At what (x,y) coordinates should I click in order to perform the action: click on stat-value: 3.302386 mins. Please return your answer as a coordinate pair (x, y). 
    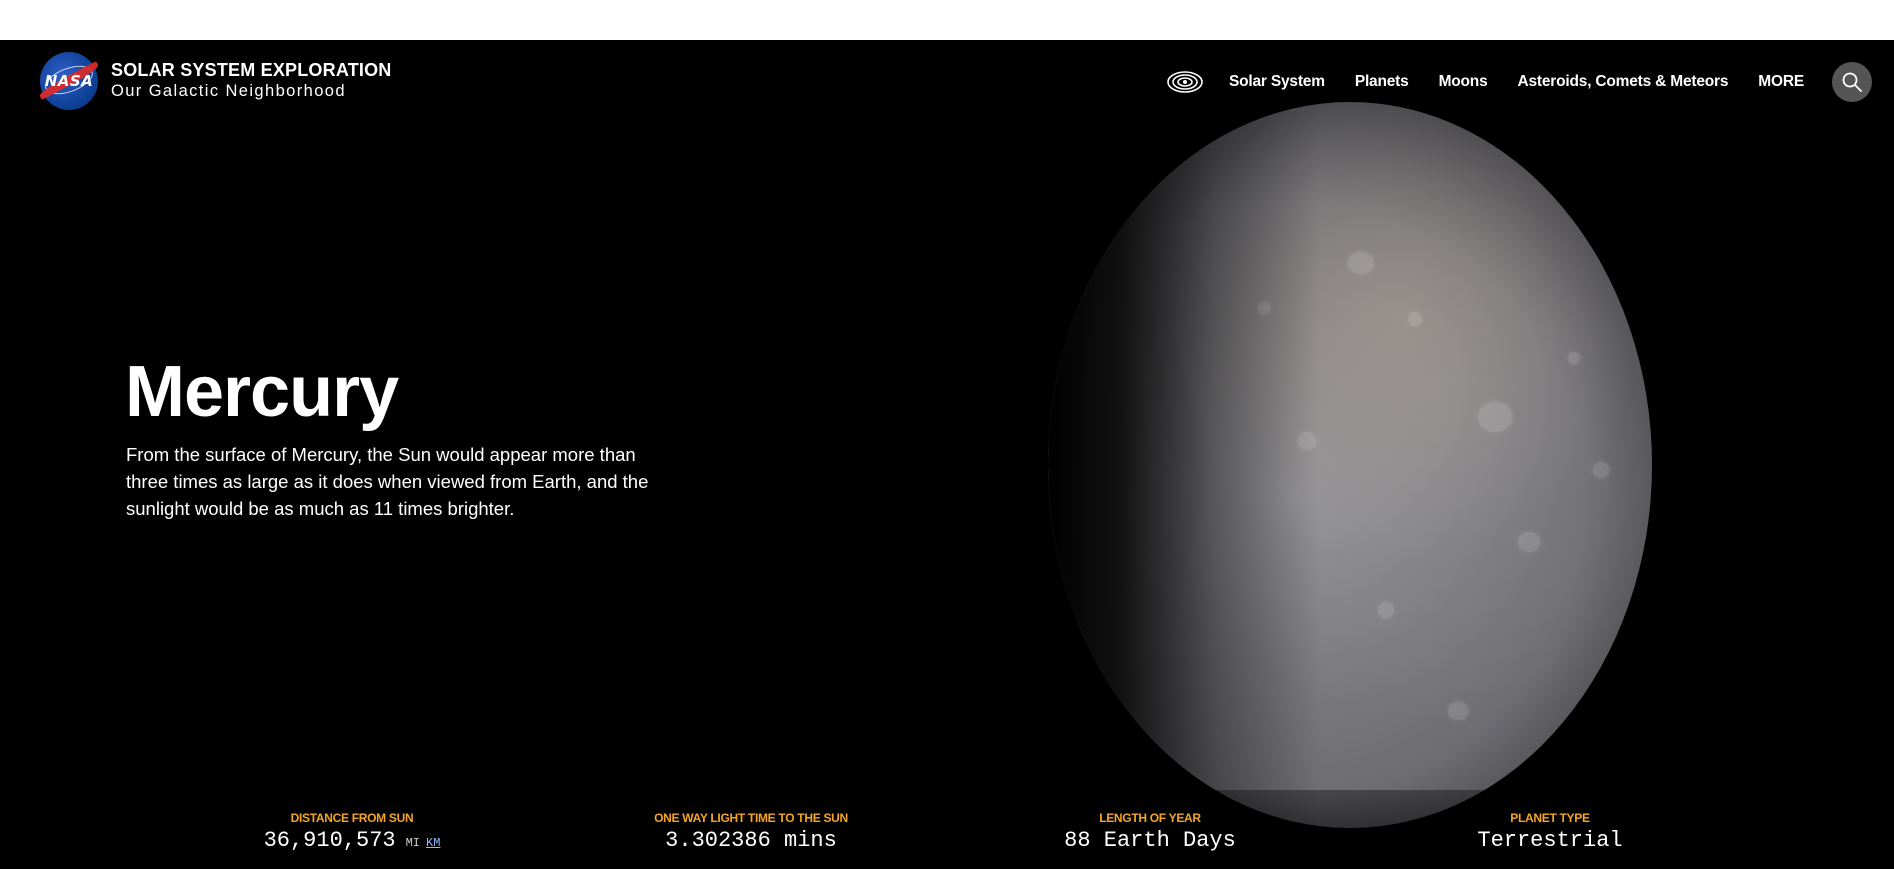
    Looking at the image, I should click on (751, 840).